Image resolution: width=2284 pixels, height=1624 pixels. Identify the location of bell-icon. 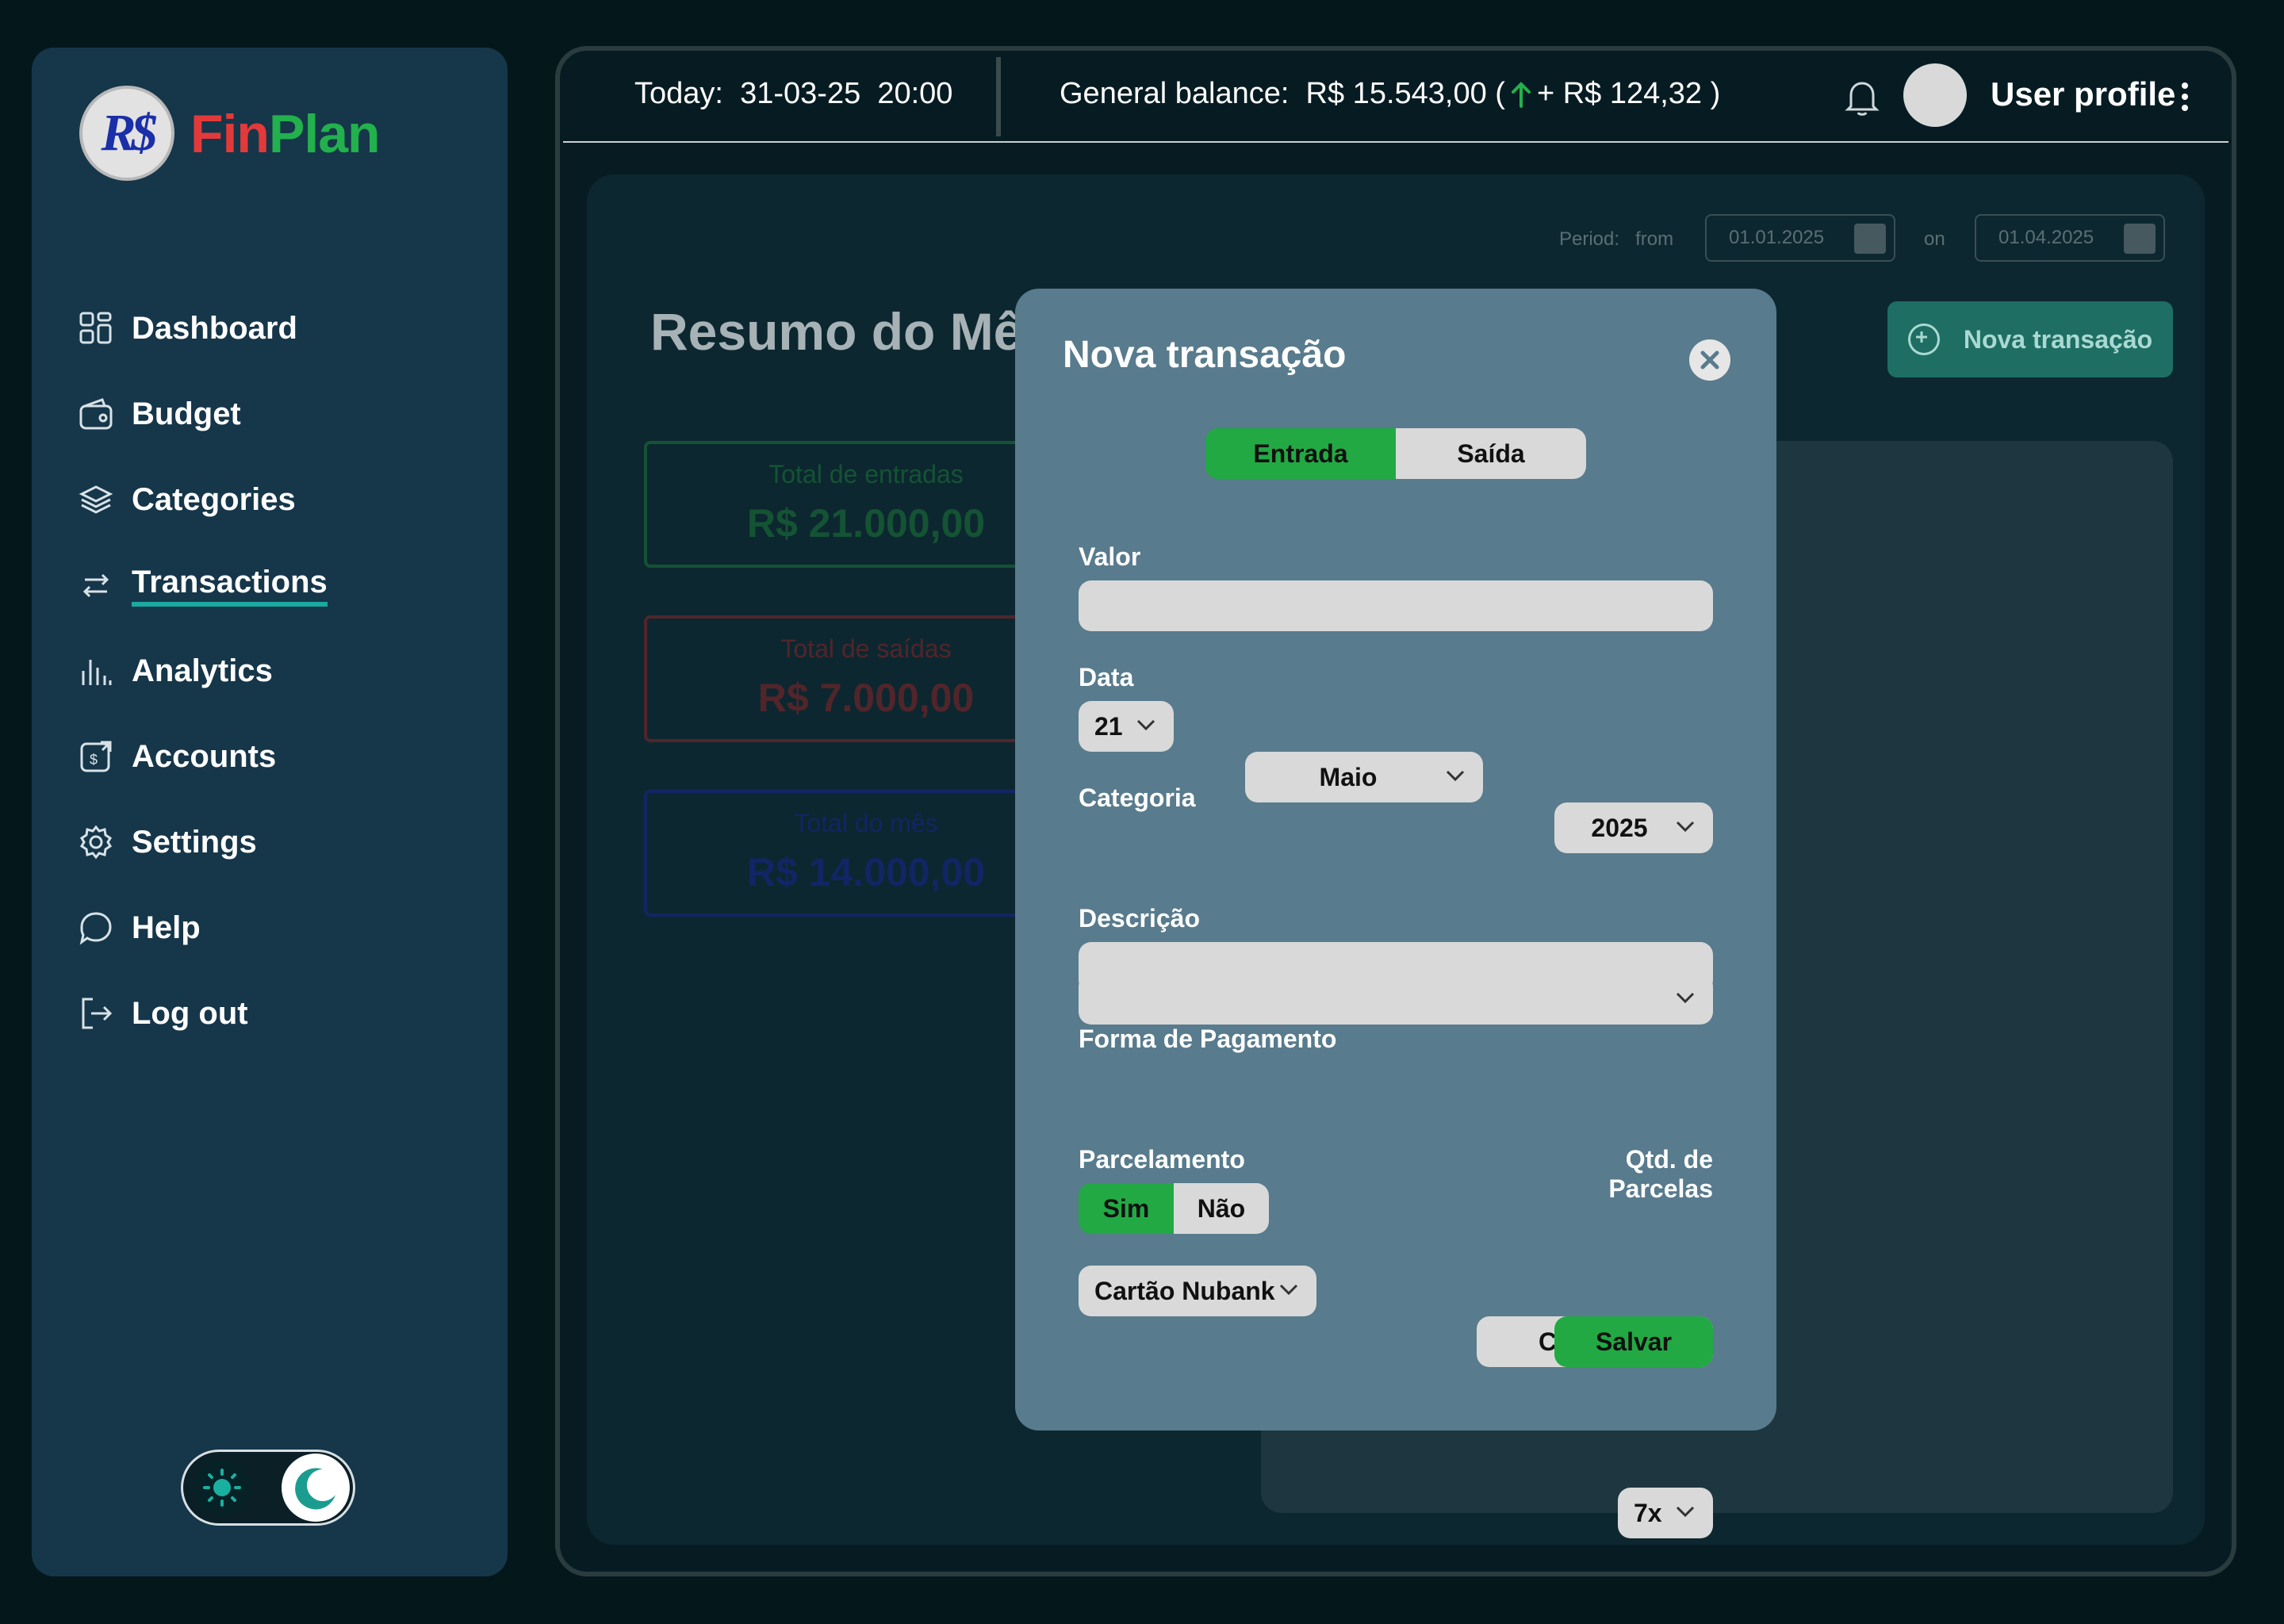
(1862, 97).